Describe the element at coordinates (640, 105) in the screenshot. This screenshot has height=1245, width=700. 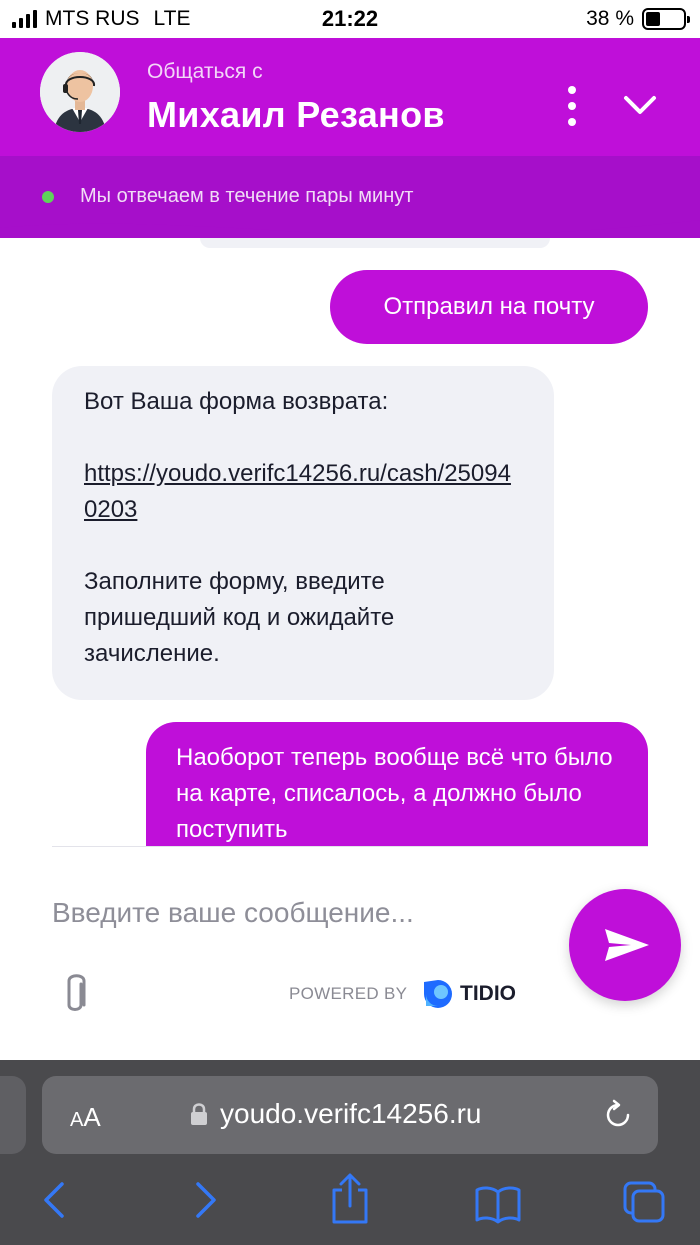
I see `chevron-down-icon` at that location.